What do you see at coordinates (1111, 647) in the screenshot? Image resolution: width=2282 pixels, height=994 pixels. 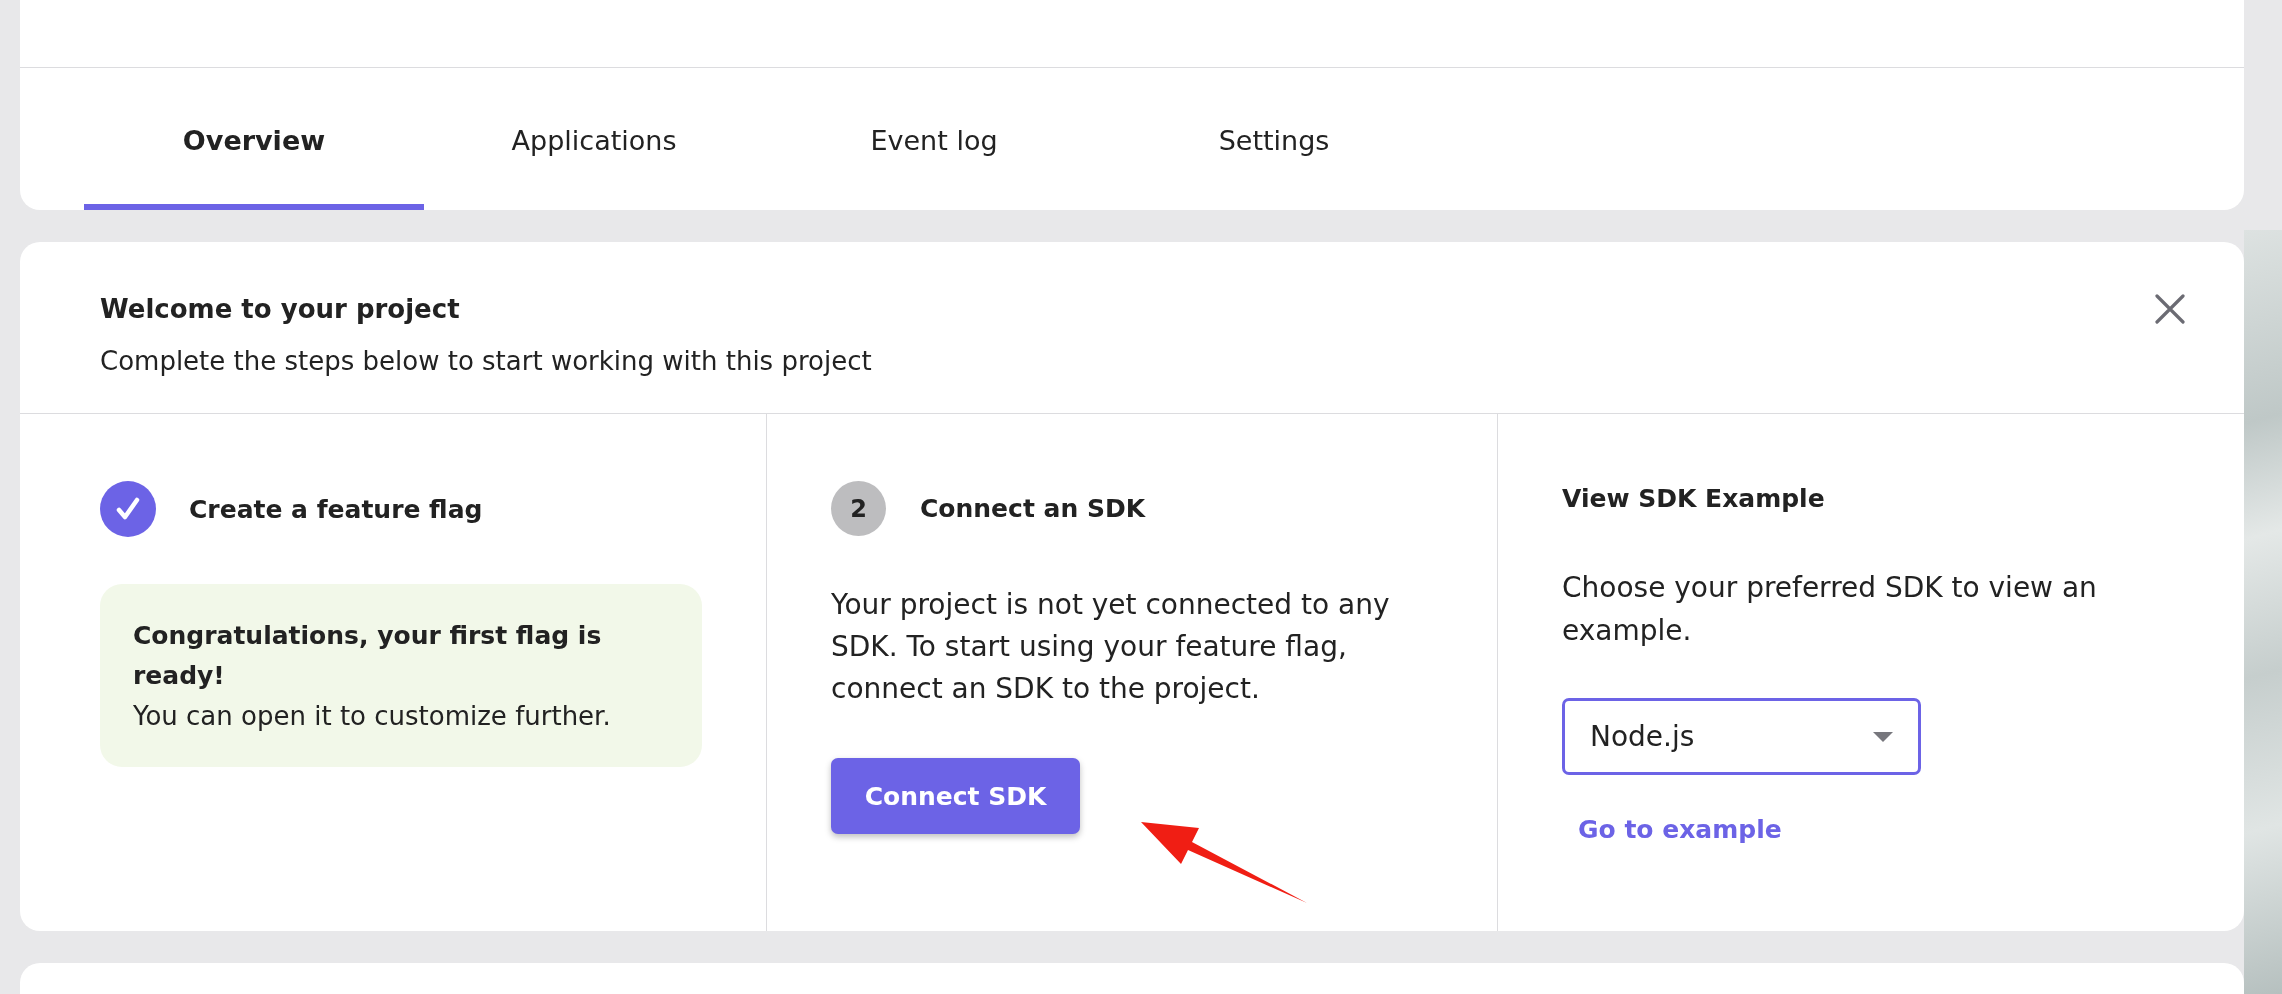 I see `step-description: Your project is not yet connected to any SDK. To start using your feature flag, connect an SDK to the project.` at bounding box center [1111, 647].